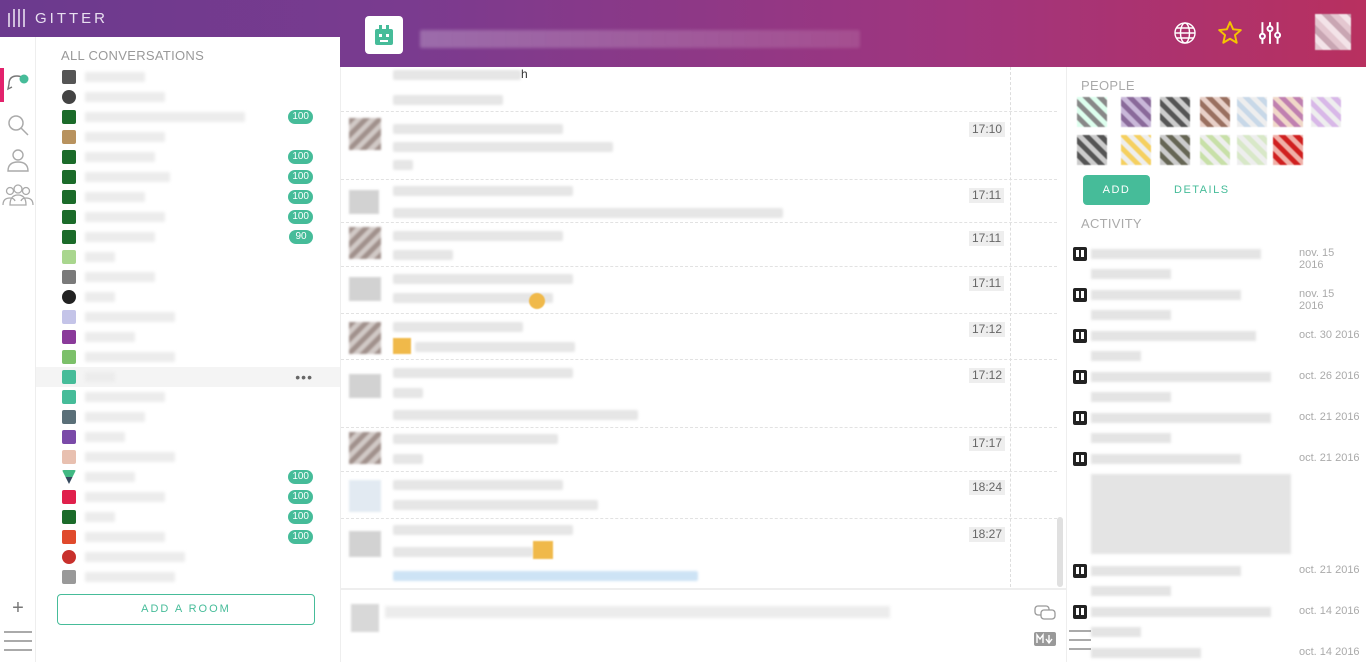  Describe the element at coordinates (304, 377) in the screenshot. I see `more-options-icon: •••` at that location.